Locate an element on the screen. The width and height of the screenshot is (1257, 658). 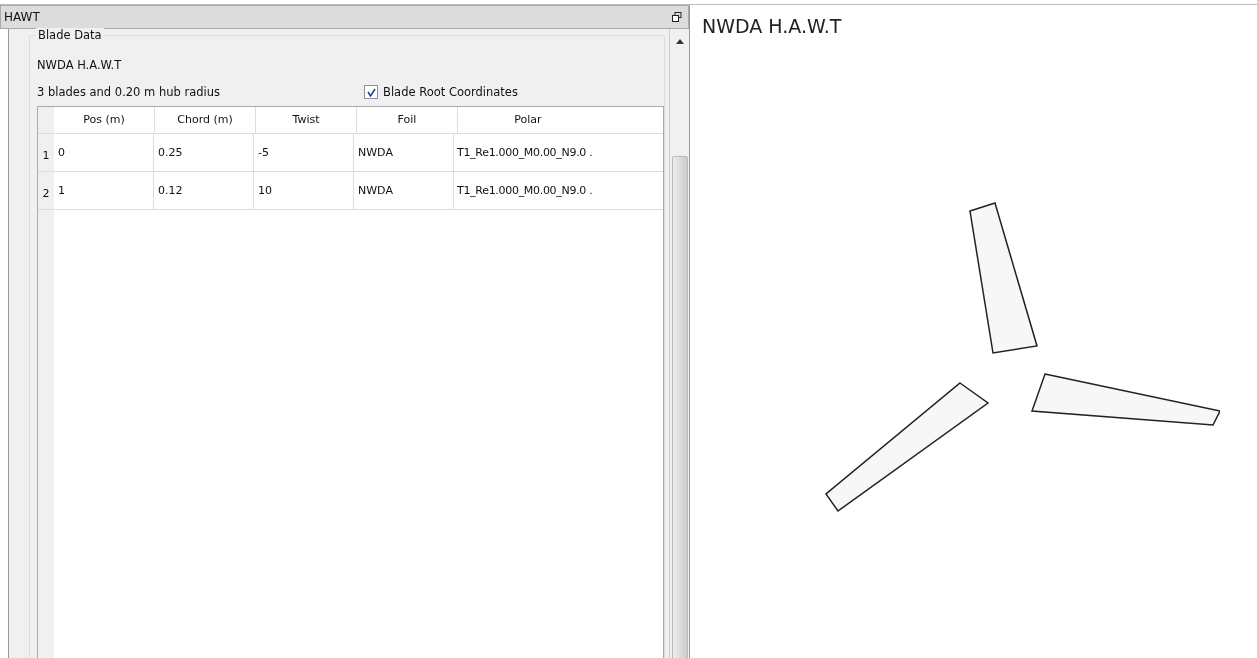
row-header: 2 is located at coordinates (46, 190).